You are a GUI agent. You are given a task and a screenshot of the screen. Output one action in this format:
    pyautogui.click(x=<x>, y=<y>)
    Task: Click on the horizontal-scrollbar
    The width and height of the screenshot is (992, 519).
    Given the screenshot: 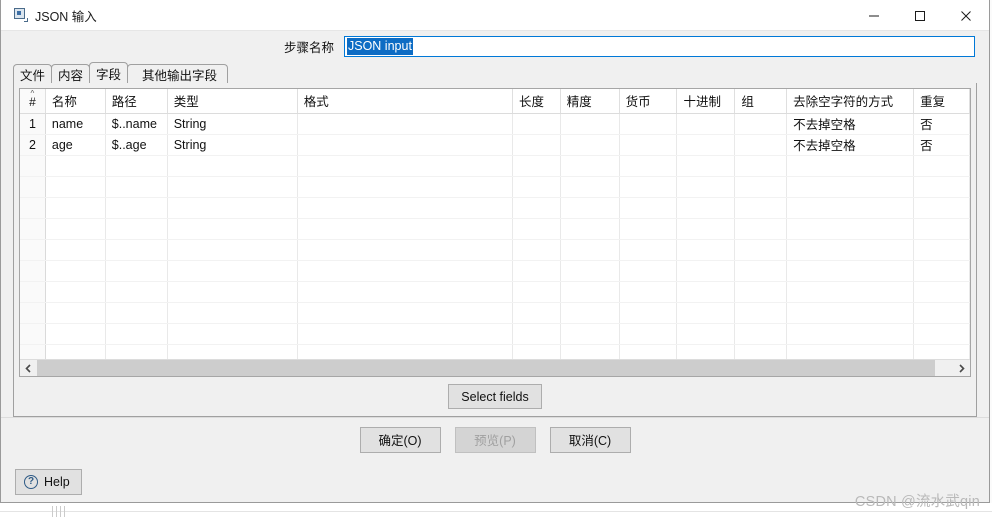 What is the action you would take?
    pyautogui.click(x=495, y=367)
    